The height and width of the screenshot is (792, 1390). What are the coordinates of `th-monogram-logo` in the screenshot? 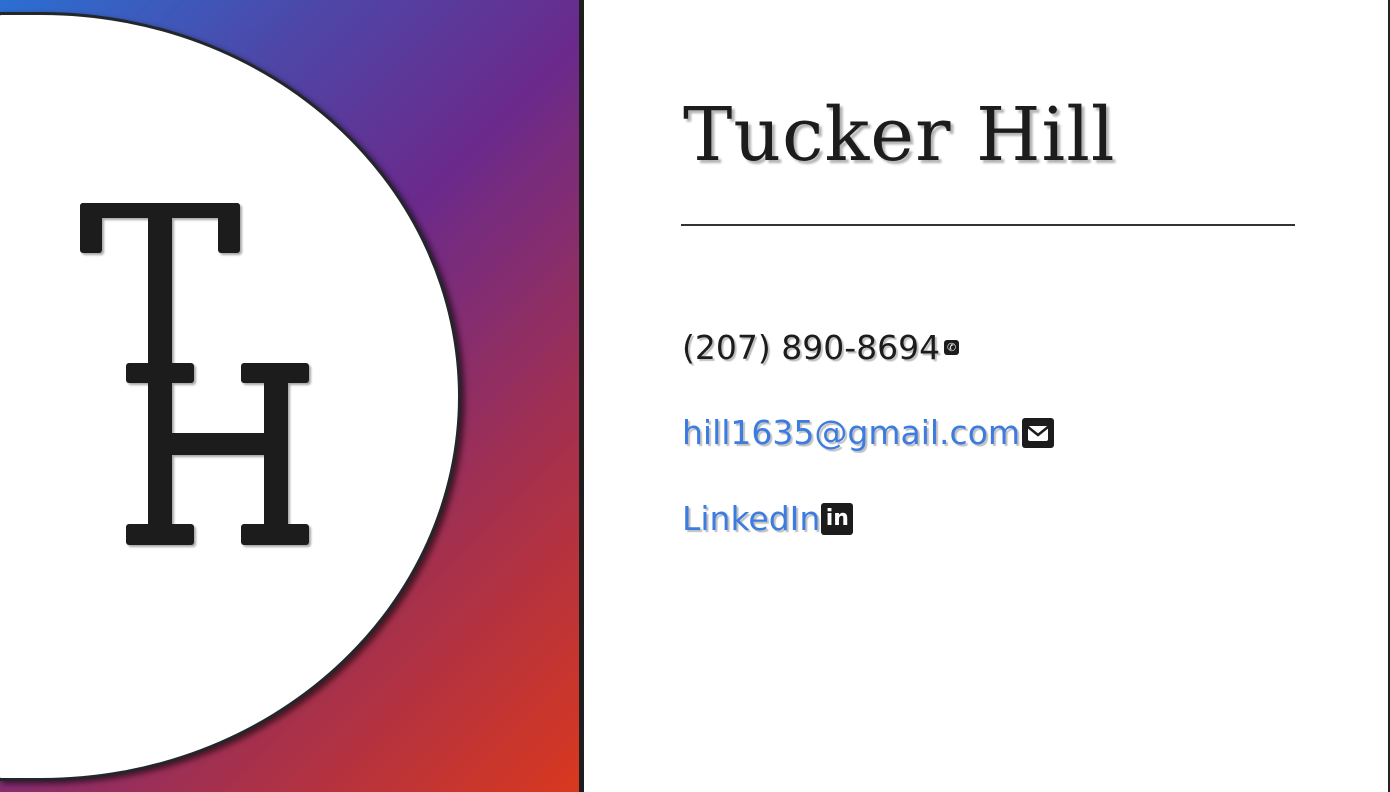 It's located at (194, 374).